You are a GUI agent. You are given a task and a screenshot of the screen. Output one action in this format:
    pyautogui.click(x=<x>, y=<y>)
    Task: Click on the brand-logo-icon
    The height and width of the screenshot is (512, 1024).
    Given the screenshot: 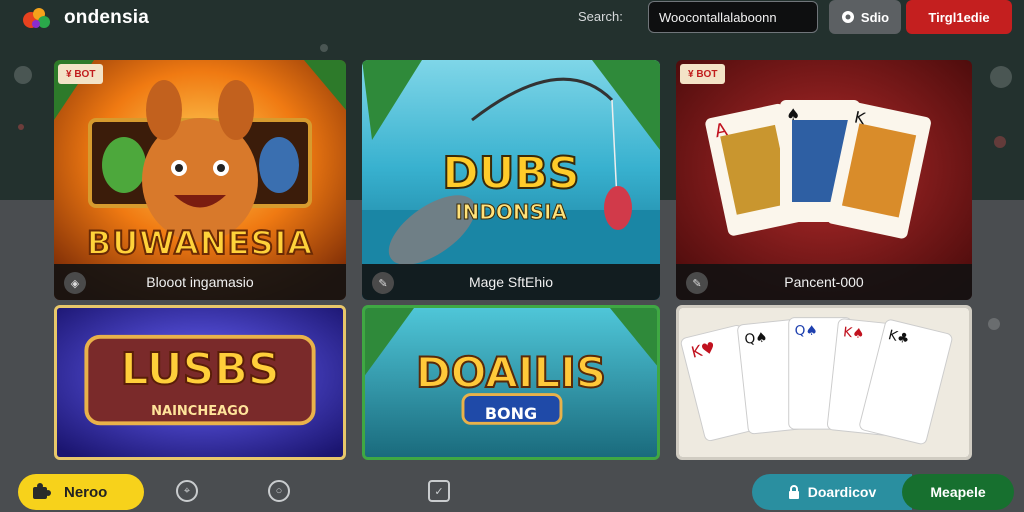 What is the action you would take?
    pyautogui.click(x=37, y=18)
    